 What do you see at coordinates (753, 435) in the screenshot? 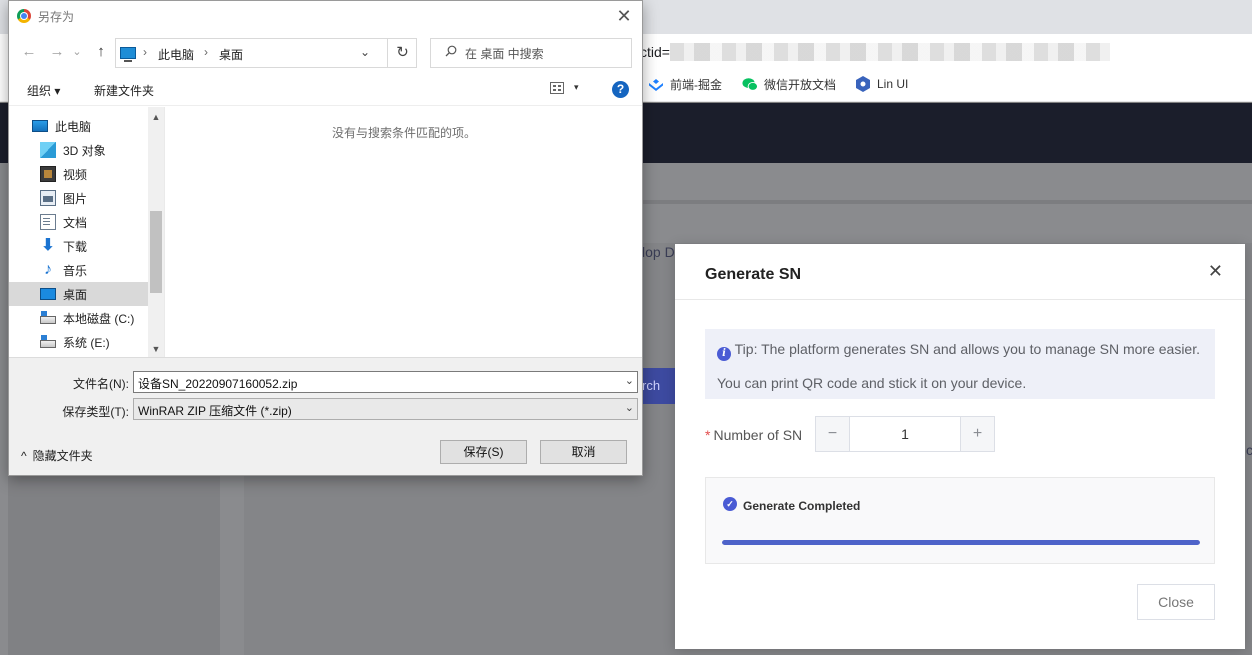
I see `number-of-sn-label: * Number of SN` at bounding box center [753, 435].